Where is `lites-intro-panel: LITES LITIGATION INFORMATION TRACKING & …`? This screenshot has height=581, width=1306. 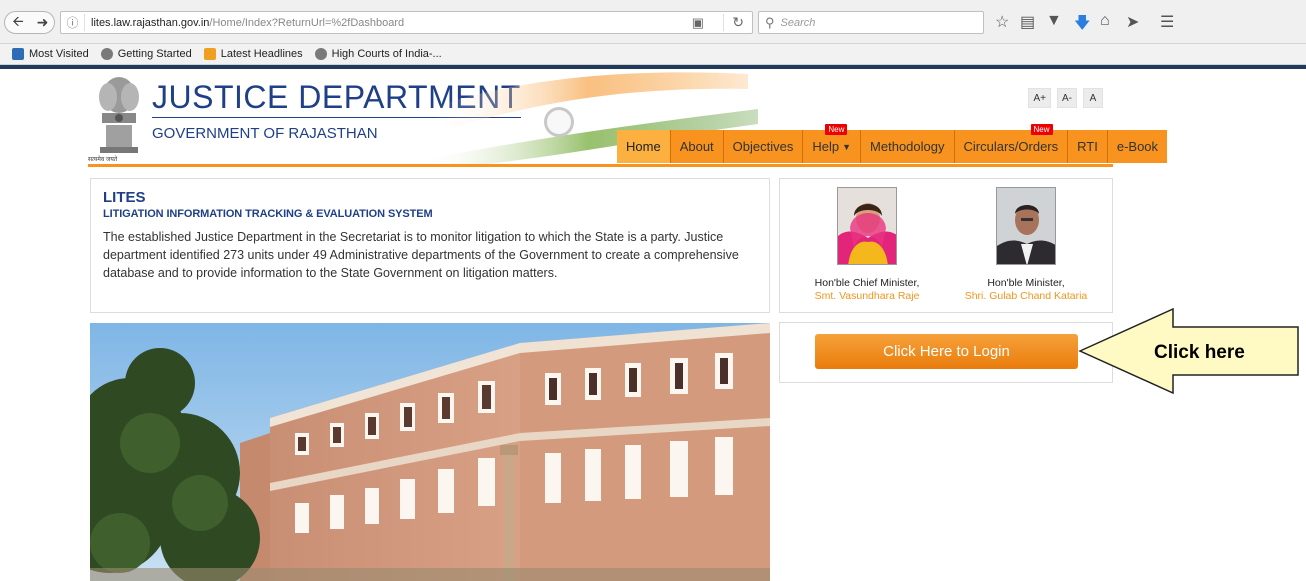 lites-intro-panel: LITES LITIGATION INFORMATION TRACKING & … is located at coordinates (430, 245).